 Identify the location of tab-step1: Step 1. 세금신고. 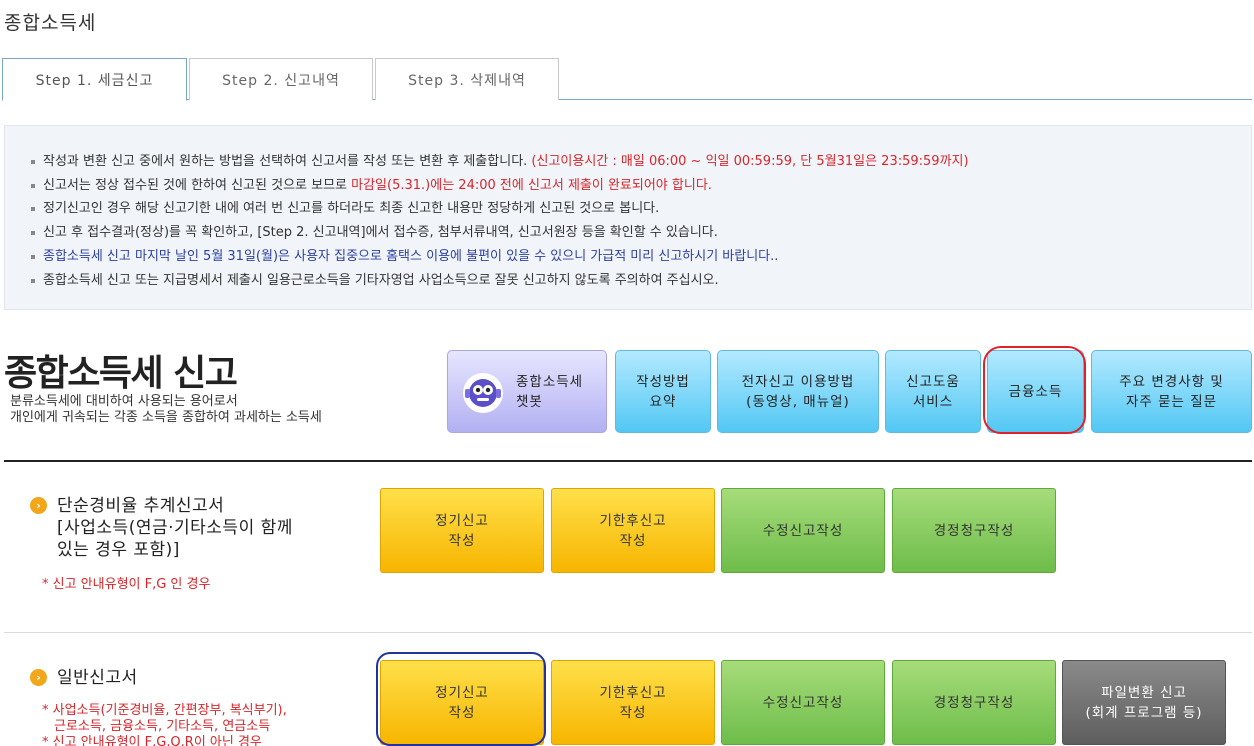
(94, 79).